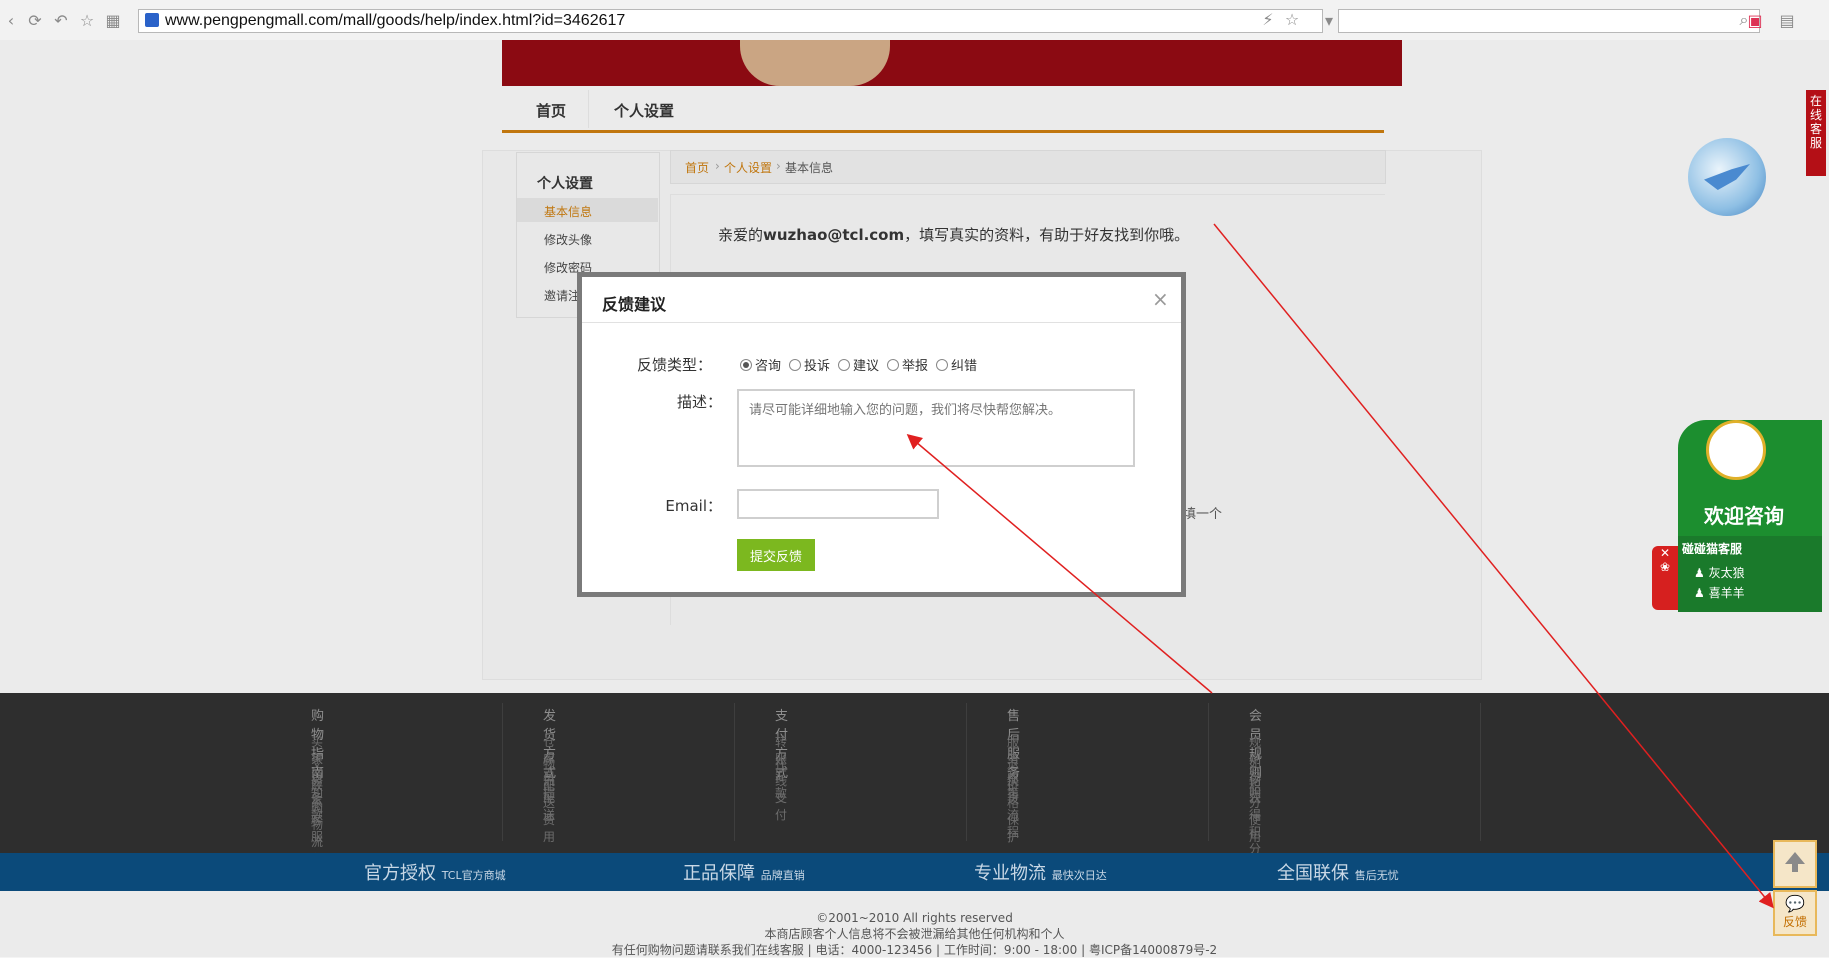 The height and width of the screenshot is (958, 1829). I want to click on radio-label: 举报, so click(915, 366).